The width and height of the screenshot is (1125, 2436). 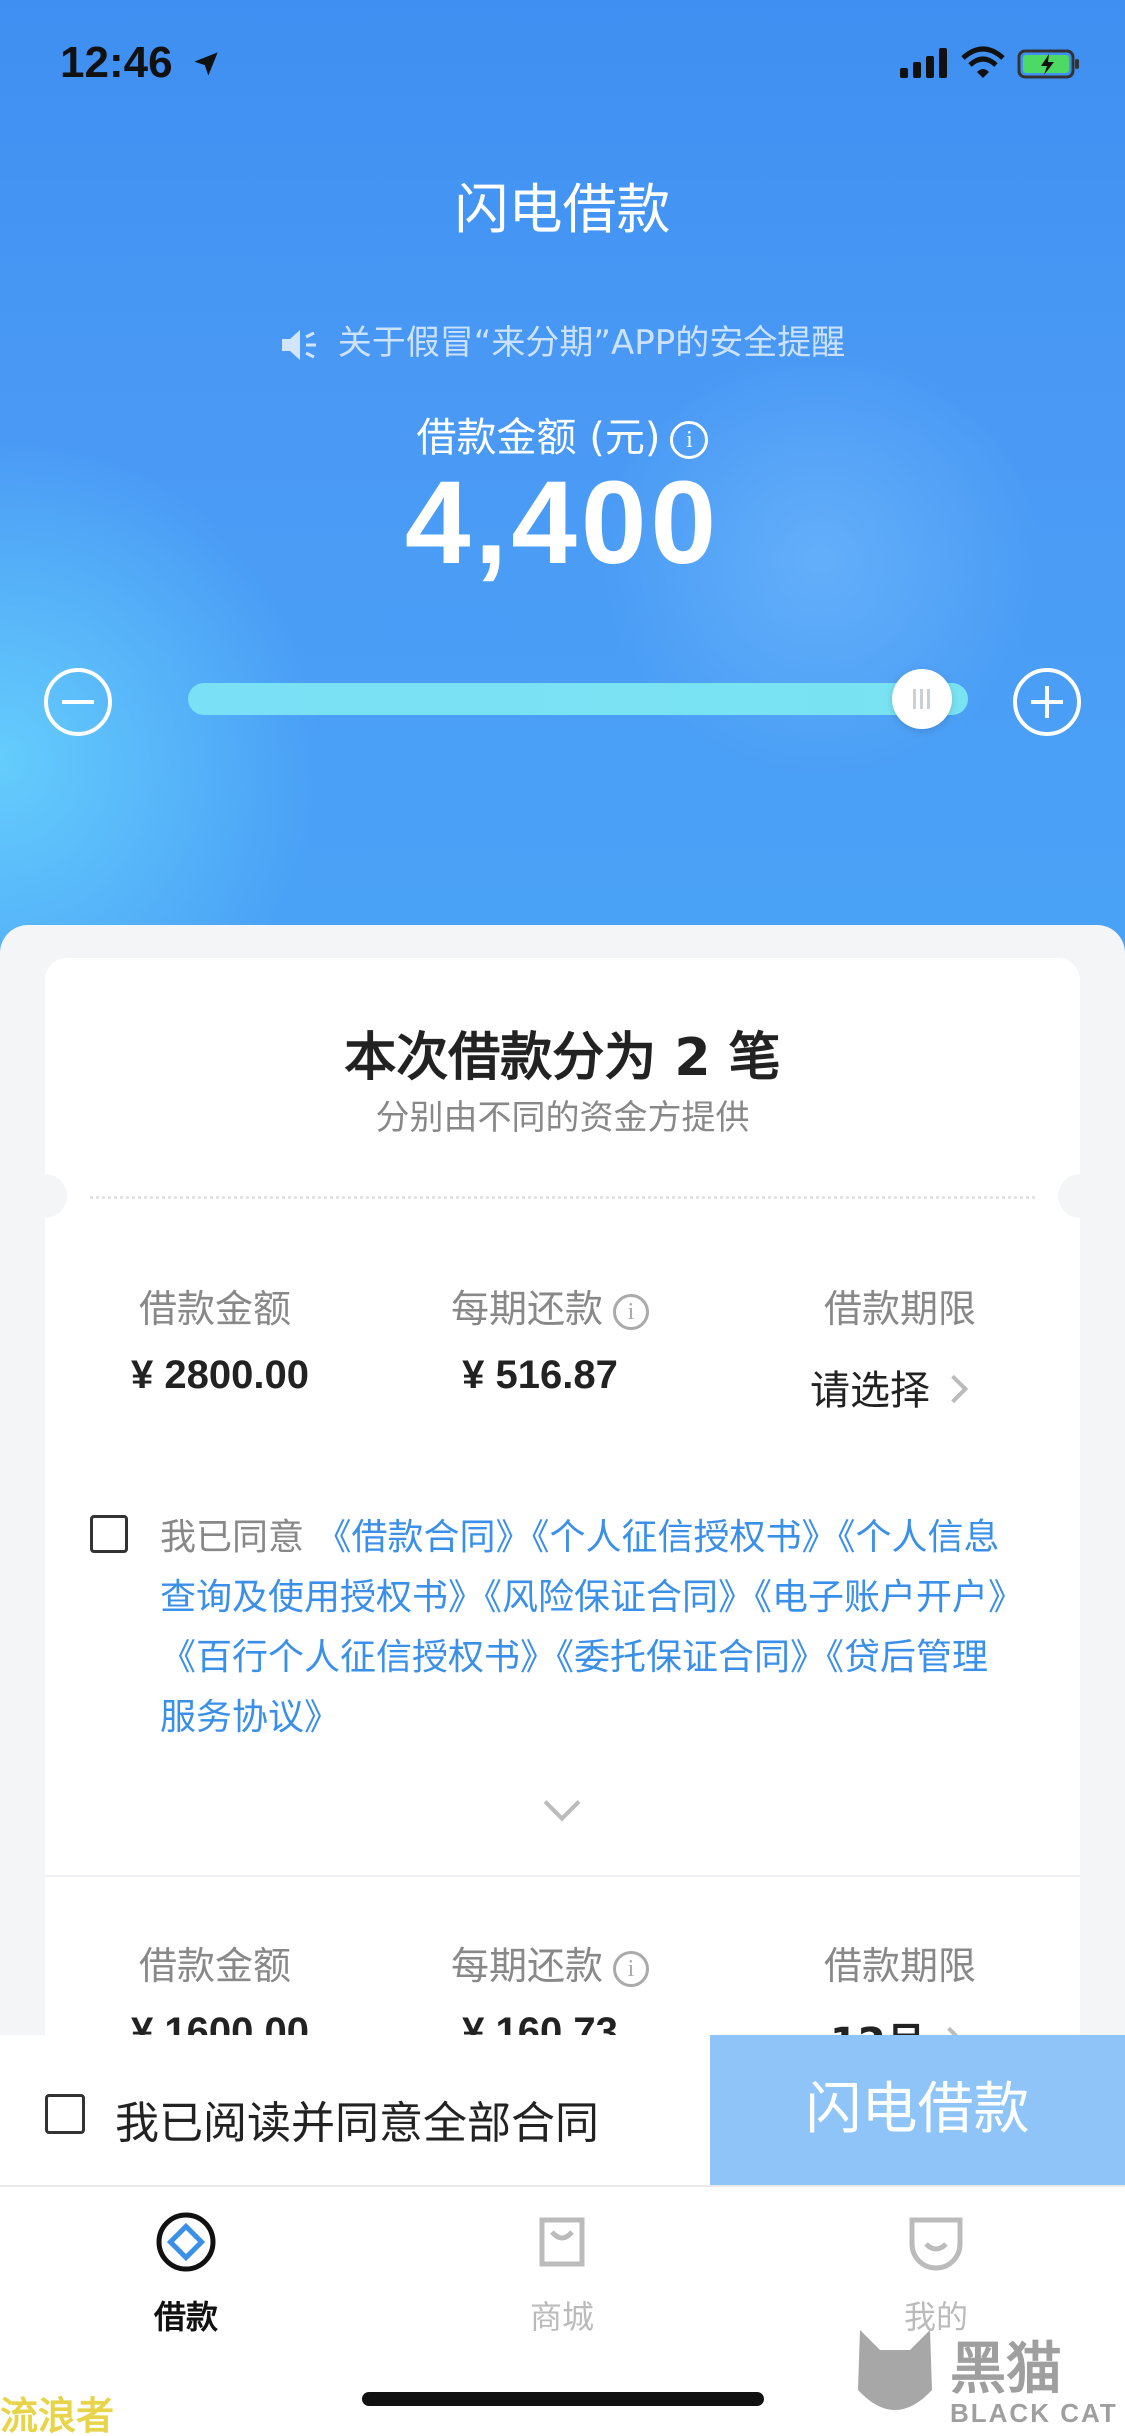 I want to click on tab-shop: 商城, so click(x=562, y=2274).